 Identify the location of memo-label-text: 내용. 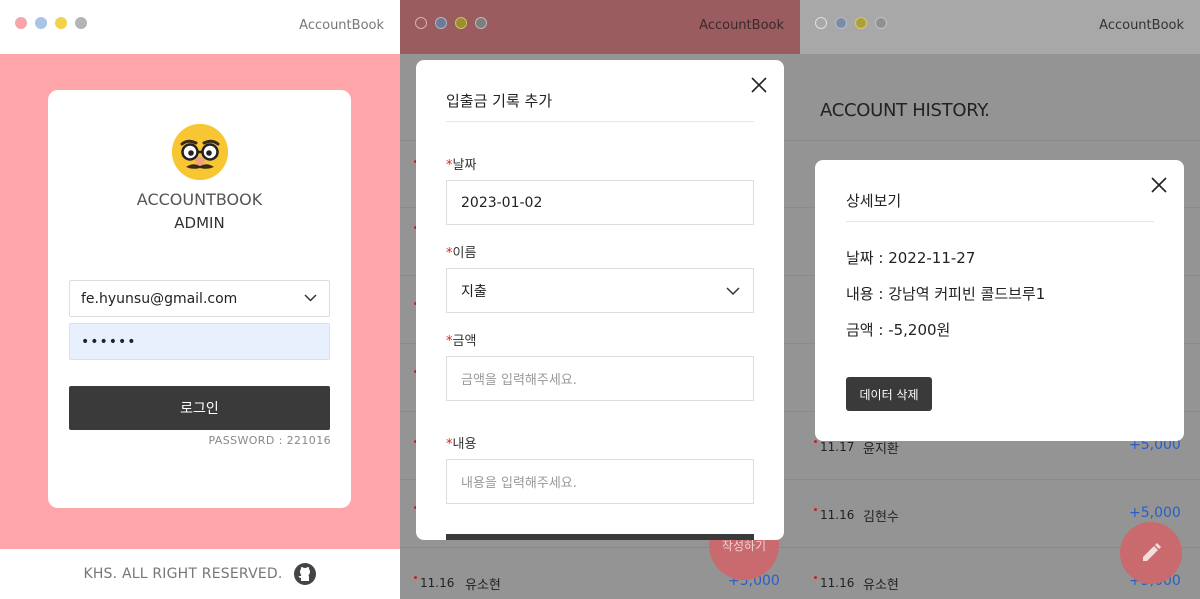
(464, 444).